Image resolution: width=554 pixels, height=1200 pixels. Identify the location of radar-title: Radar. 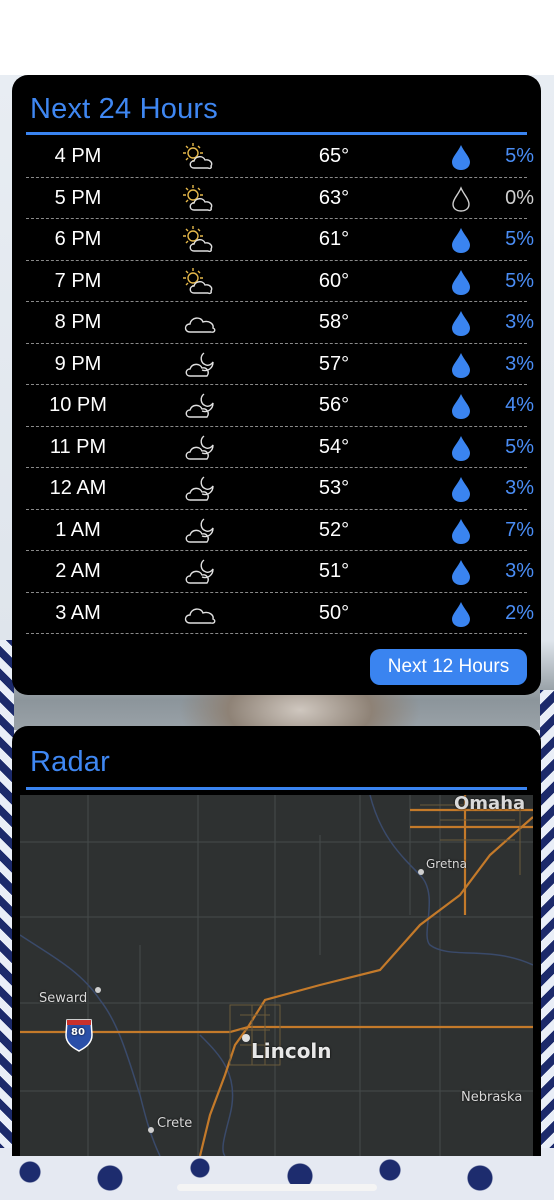
(70, 762).